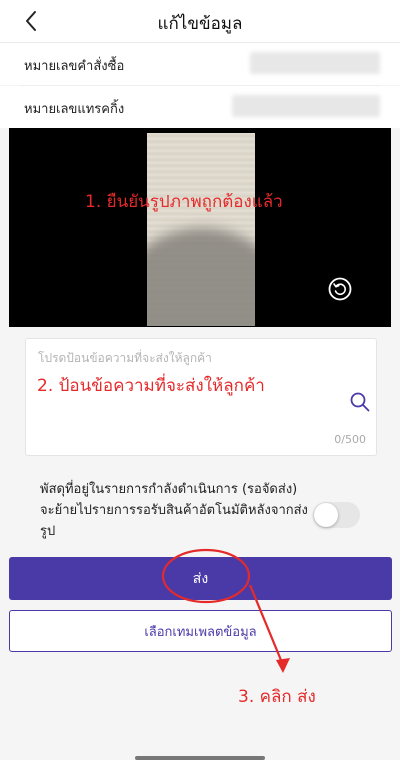  I want to click on search-button, so click(360, 402).